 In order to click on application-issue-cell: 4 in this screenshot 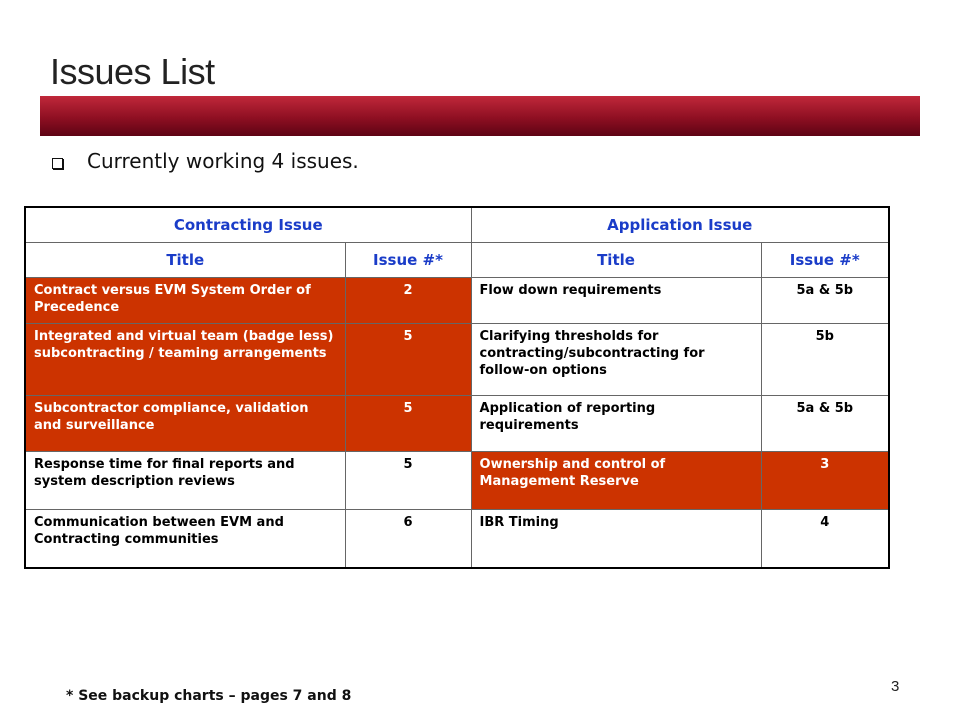, I will do `click(825, 538)`.